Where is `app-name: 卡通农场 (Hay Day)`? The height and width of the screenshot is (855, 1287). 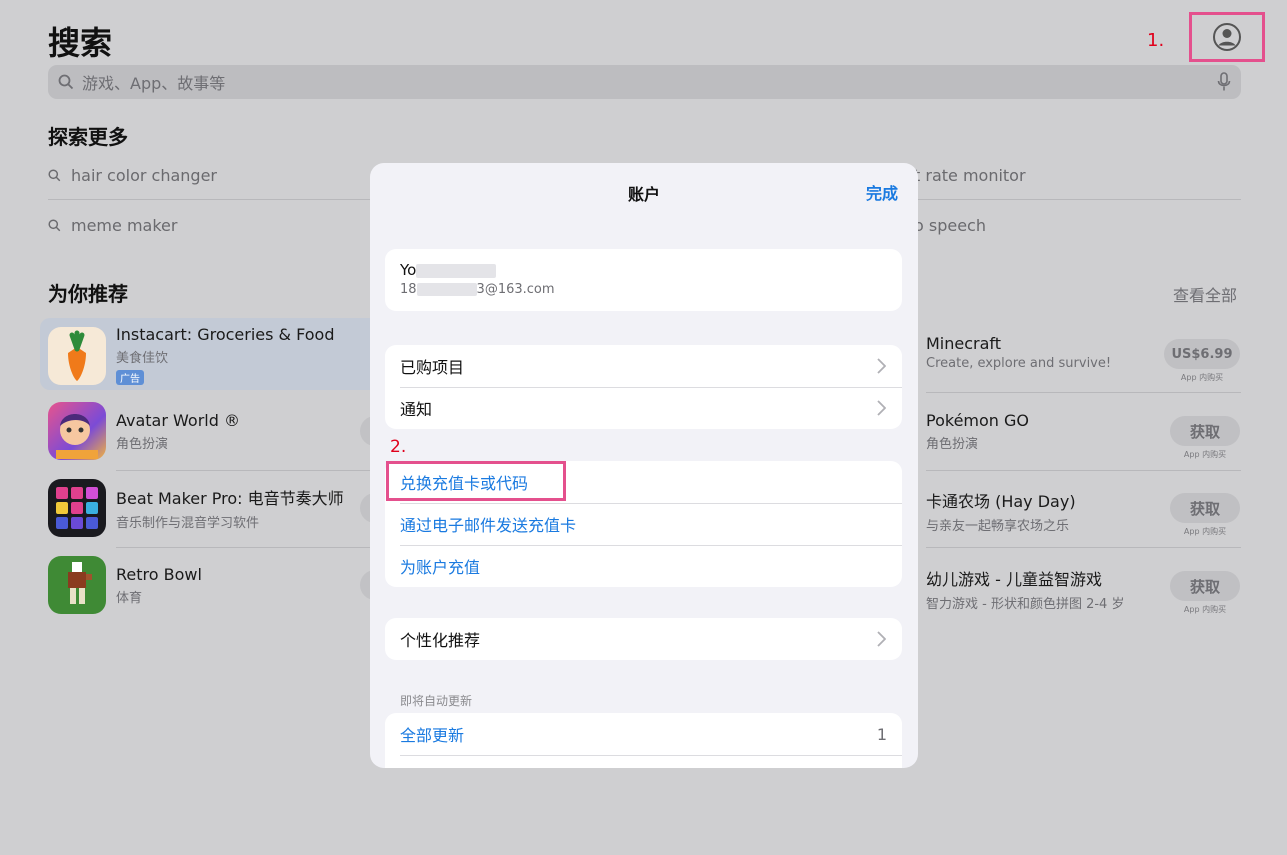
app-name: 卡通农场 (Hay Day) is located at coordinates (1001, 501).